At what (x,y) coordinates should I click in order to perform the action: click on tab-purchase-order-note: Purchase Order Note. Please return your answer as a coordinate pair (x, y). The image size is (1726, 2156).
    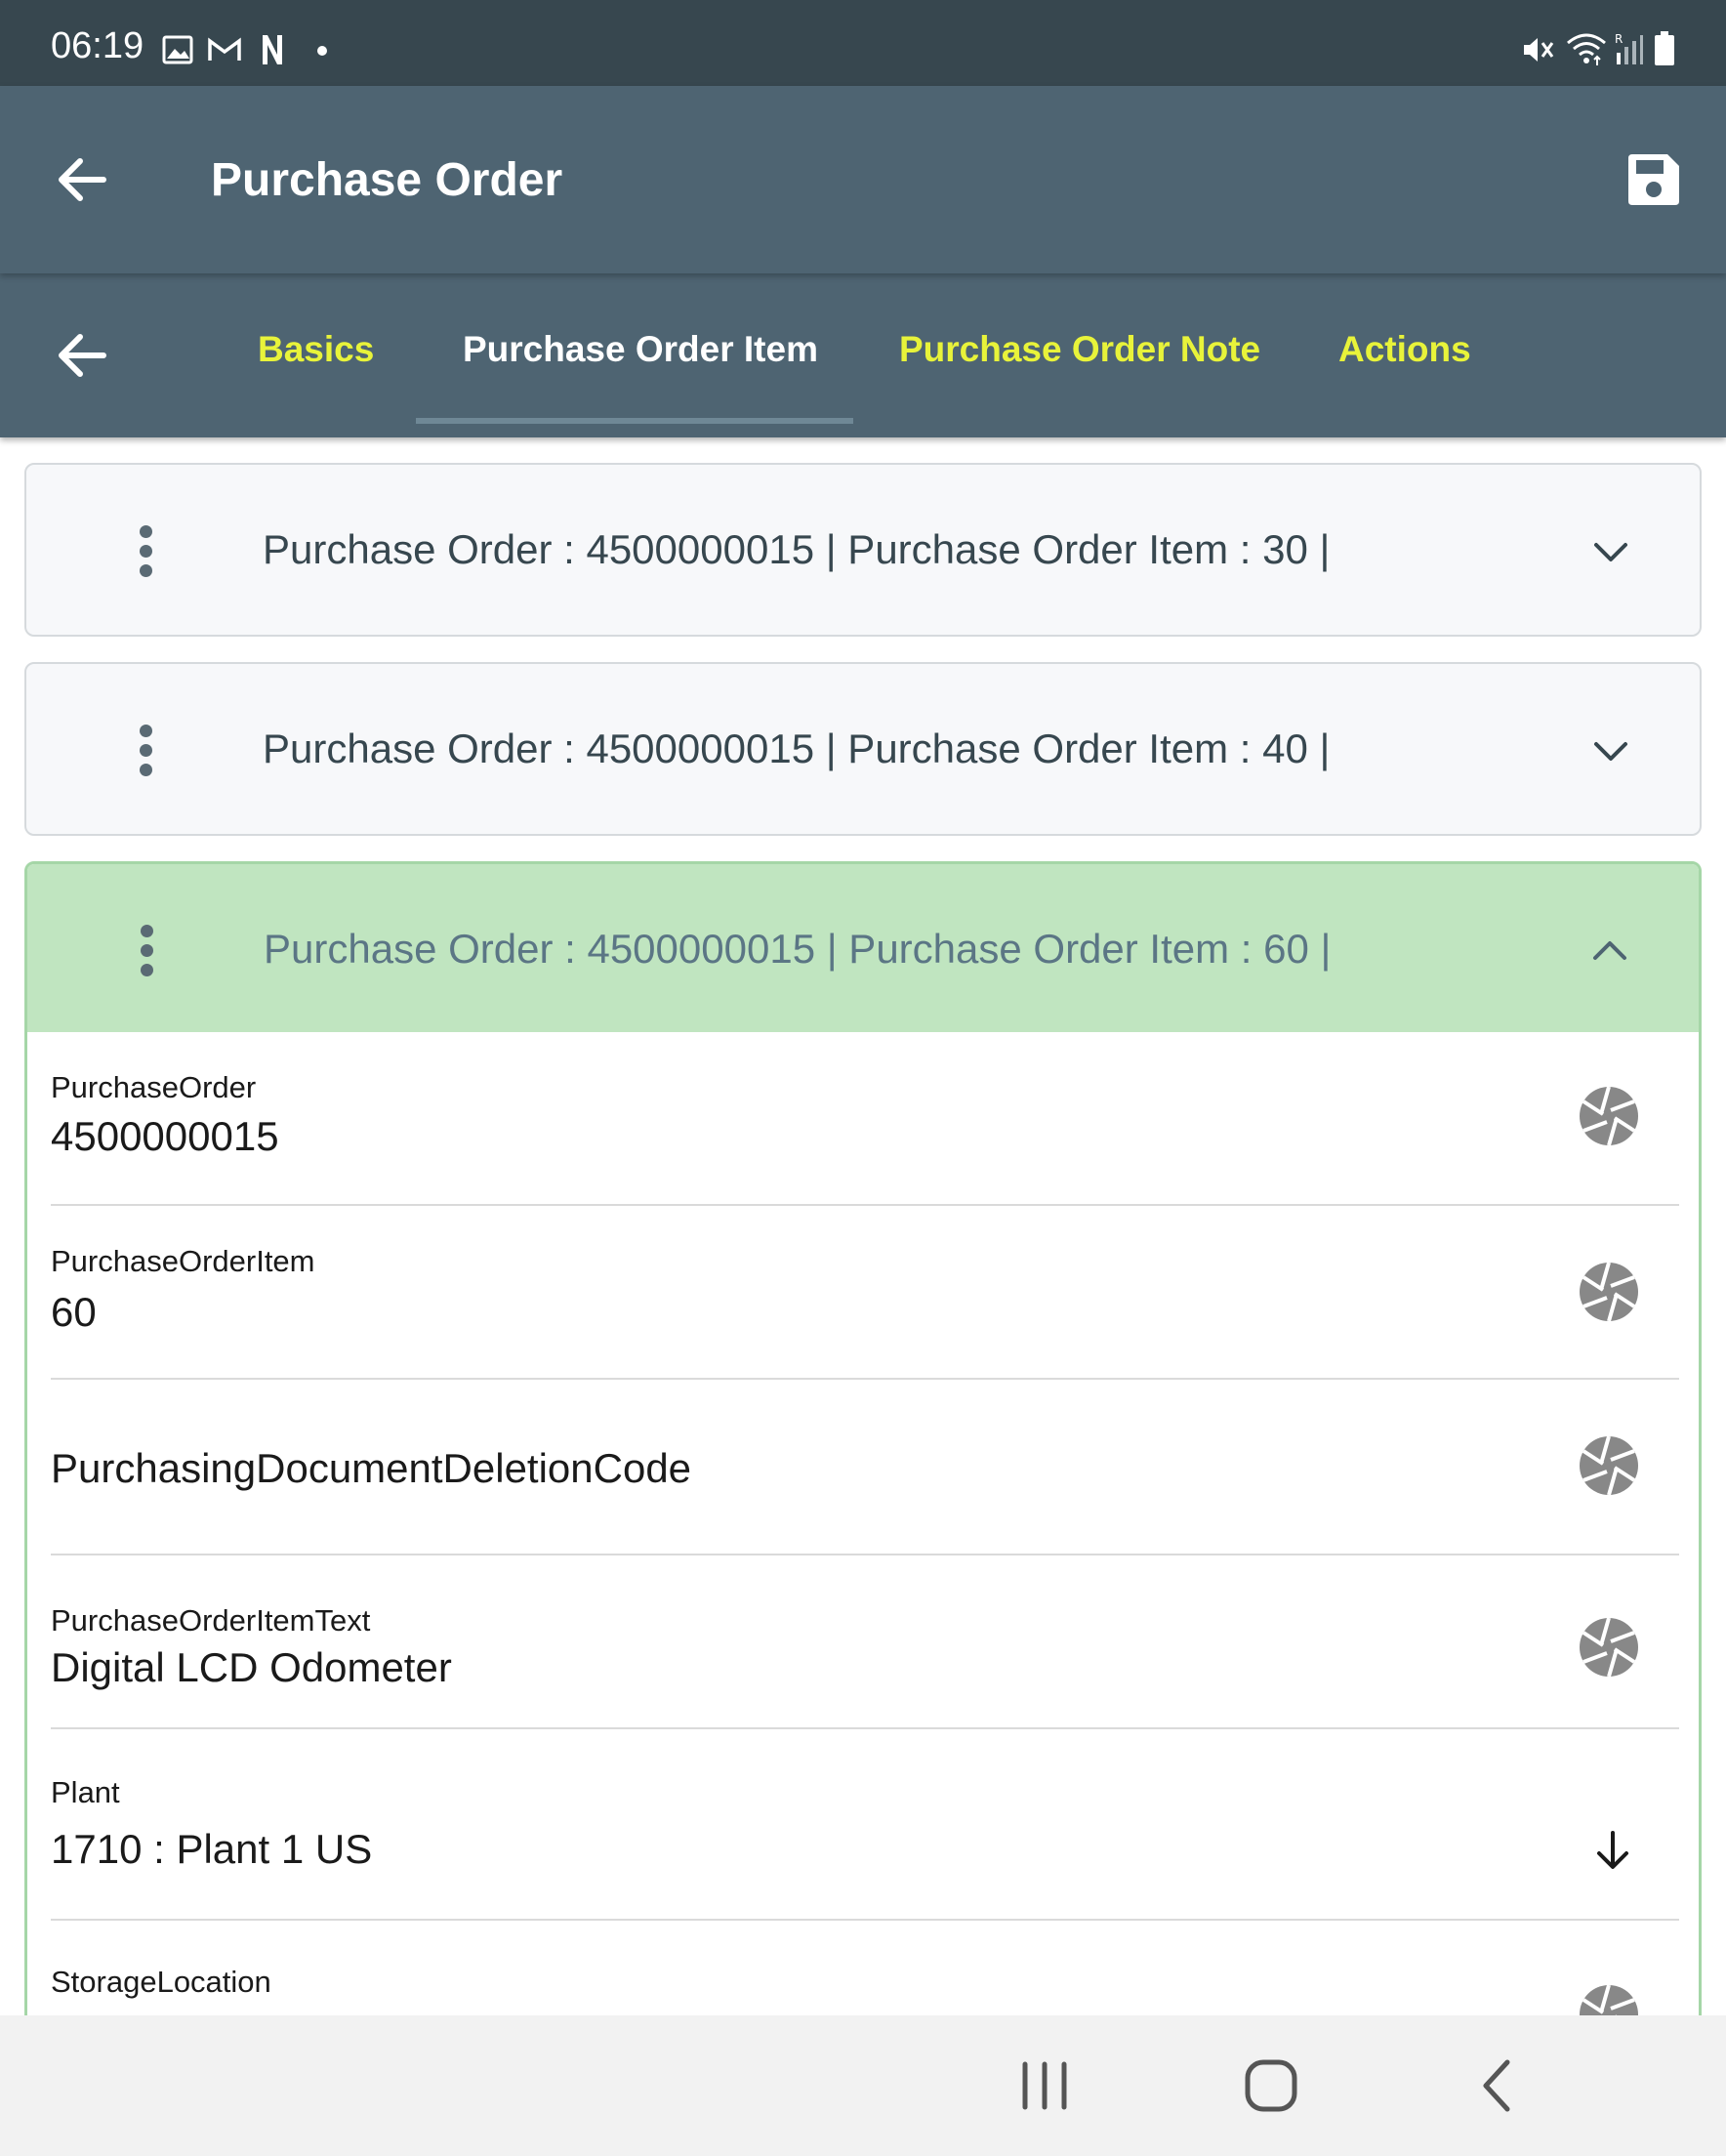
    Looking at the image, I should click on (1079, 349).